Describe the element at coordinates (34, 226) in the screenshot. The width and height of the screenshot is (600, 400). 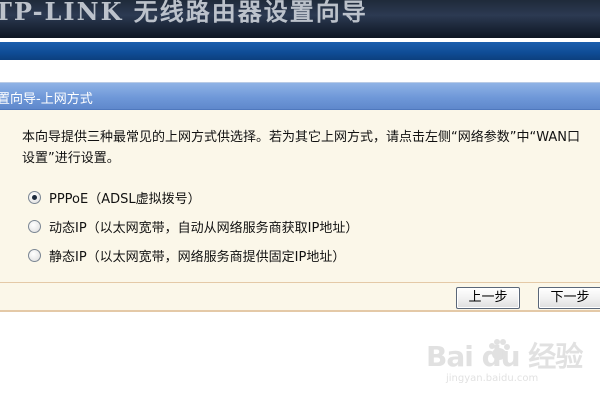
I see `radio-dynamic-ip` at that location.